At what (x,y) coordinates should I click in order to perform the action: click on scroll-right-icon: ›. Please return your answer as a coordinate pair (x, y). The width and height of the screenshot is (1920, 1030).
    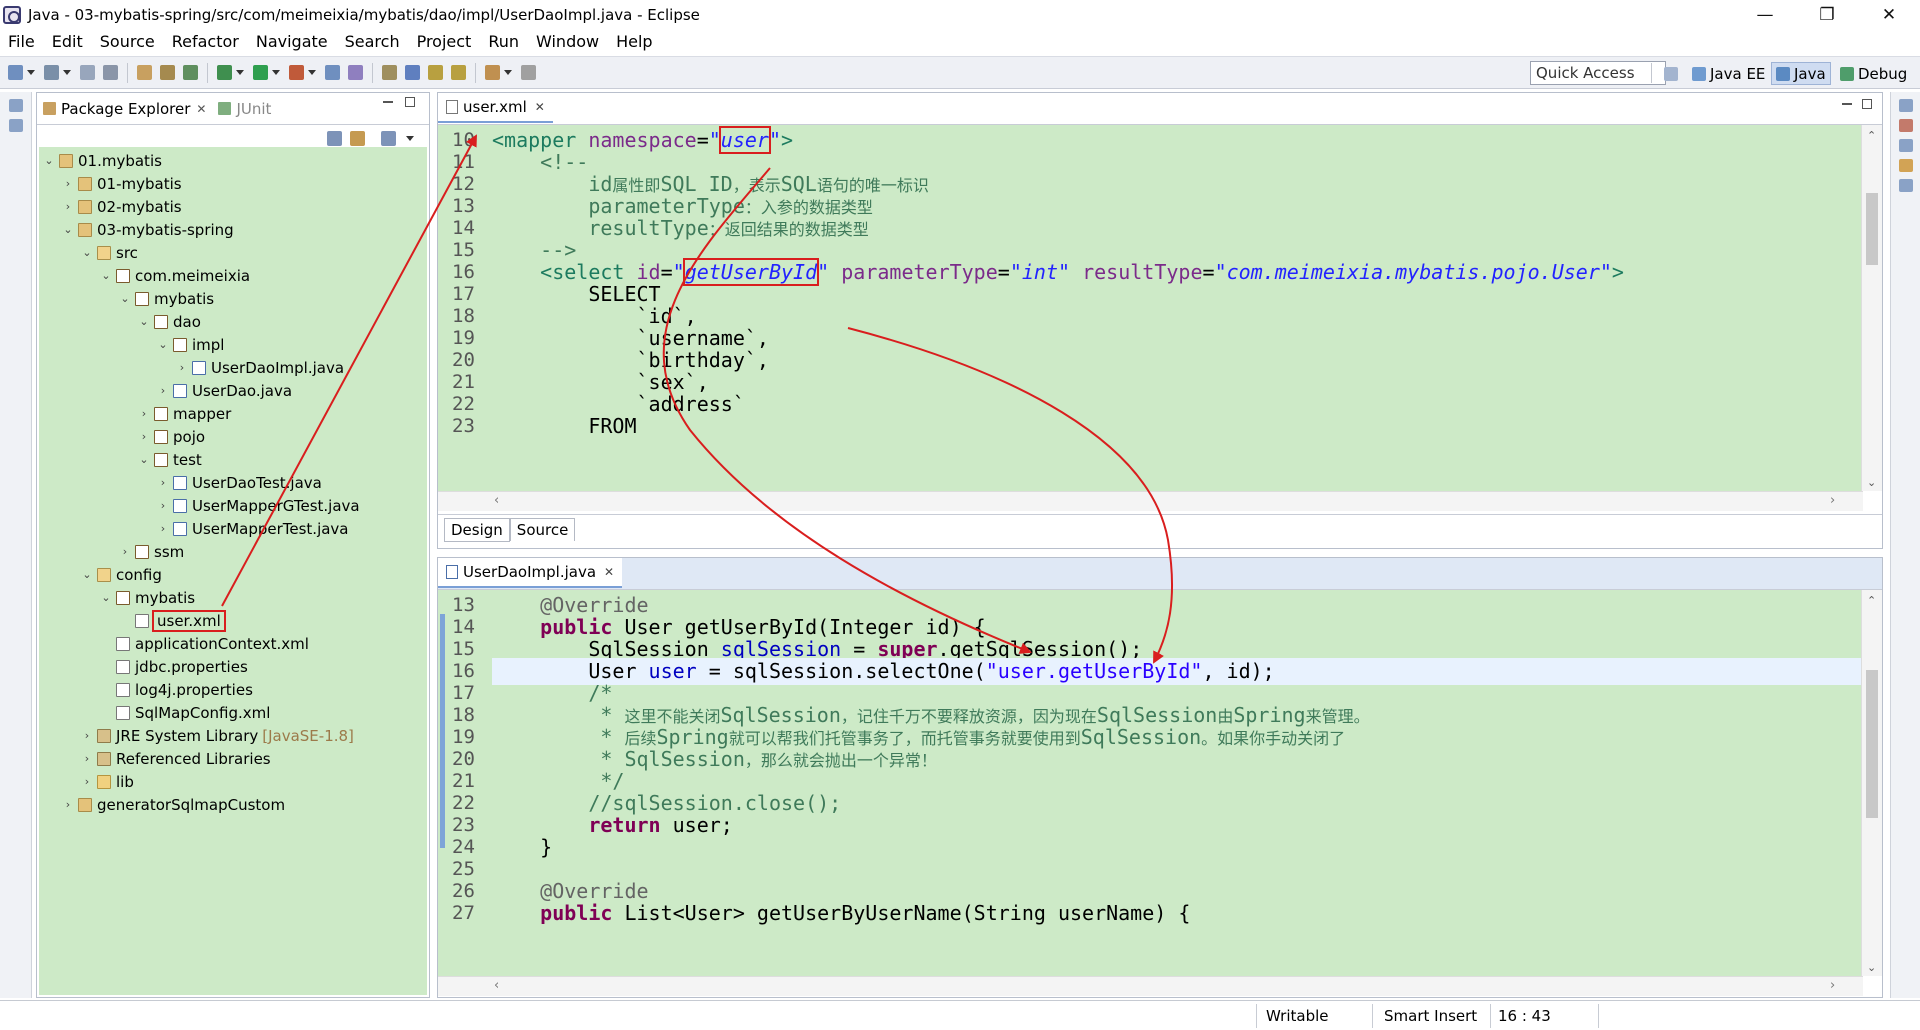
    Looking at the image, I should click on (1832, 500).